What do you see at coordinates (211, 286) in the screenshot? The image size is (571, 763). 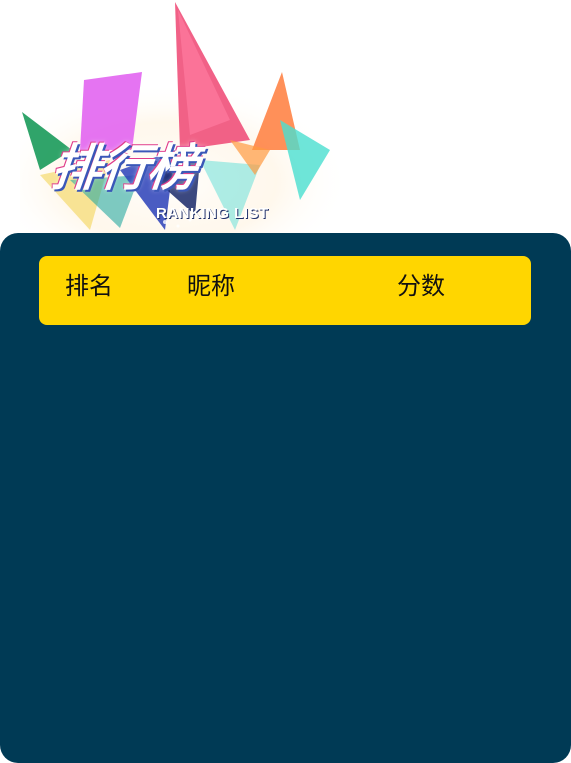 I see `column-header-nickname: 昵称` at bounding box center [211, 286].